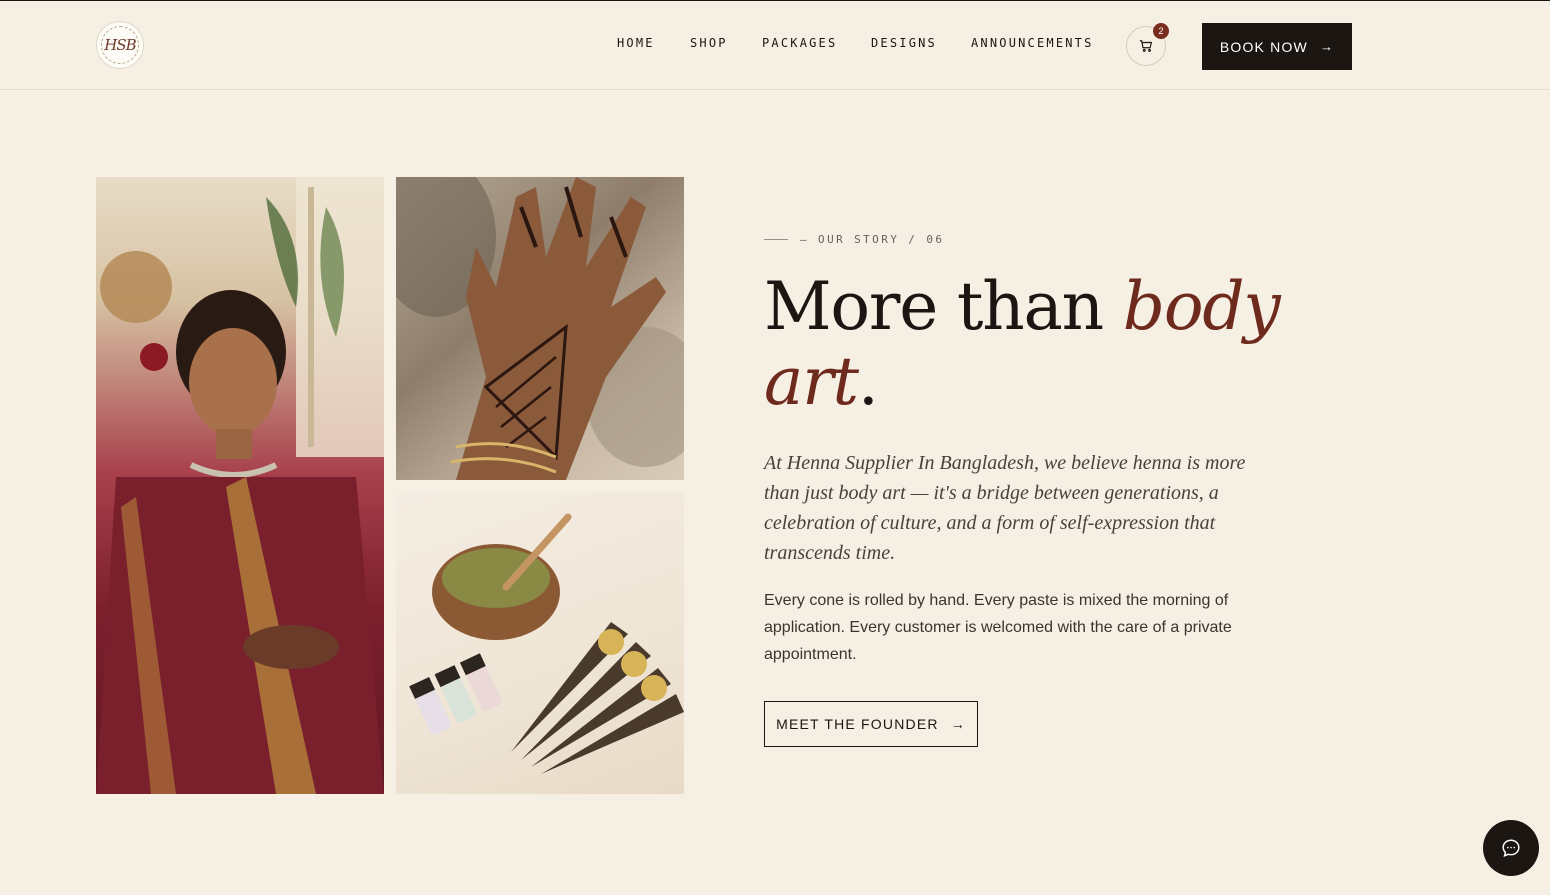  I want to click on page-title: More than body art., so click(1044, 344).